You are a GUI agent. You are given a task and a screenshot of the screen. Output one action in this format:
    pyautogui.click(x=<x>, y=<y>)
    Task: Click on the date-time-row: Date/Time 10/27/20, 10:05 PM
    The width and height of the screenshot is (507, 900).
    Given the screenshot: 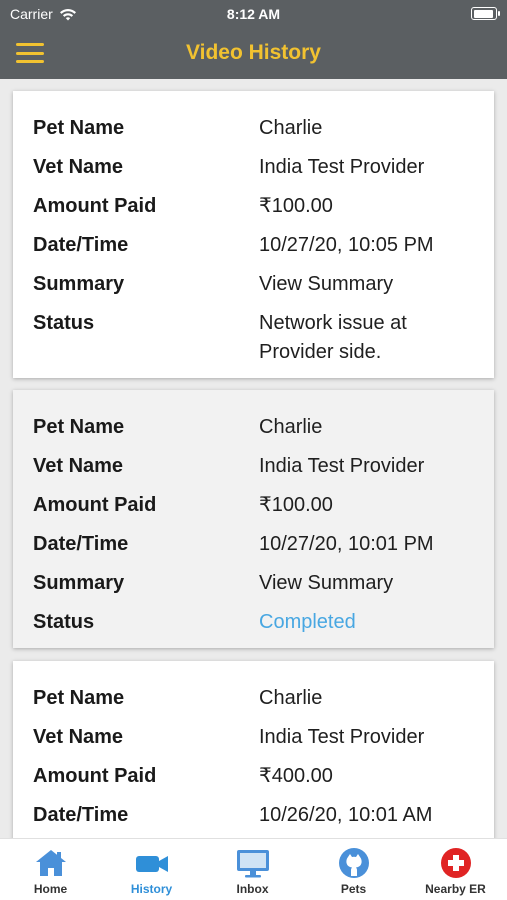 What is the action you would take?
    pyautogui.click(x=253, y=253)
    